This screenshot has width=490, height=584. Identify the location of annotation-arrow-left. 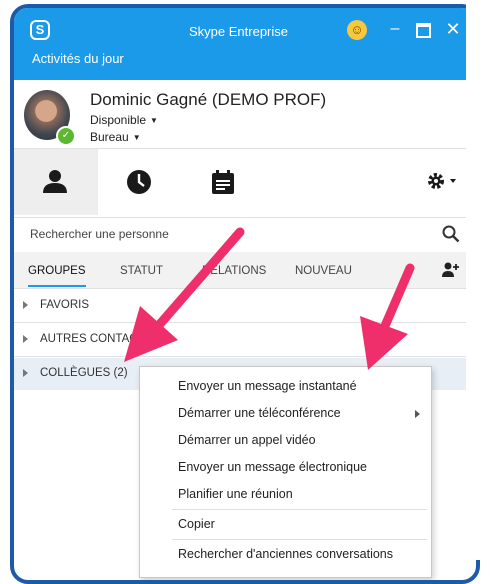
(184, 294).